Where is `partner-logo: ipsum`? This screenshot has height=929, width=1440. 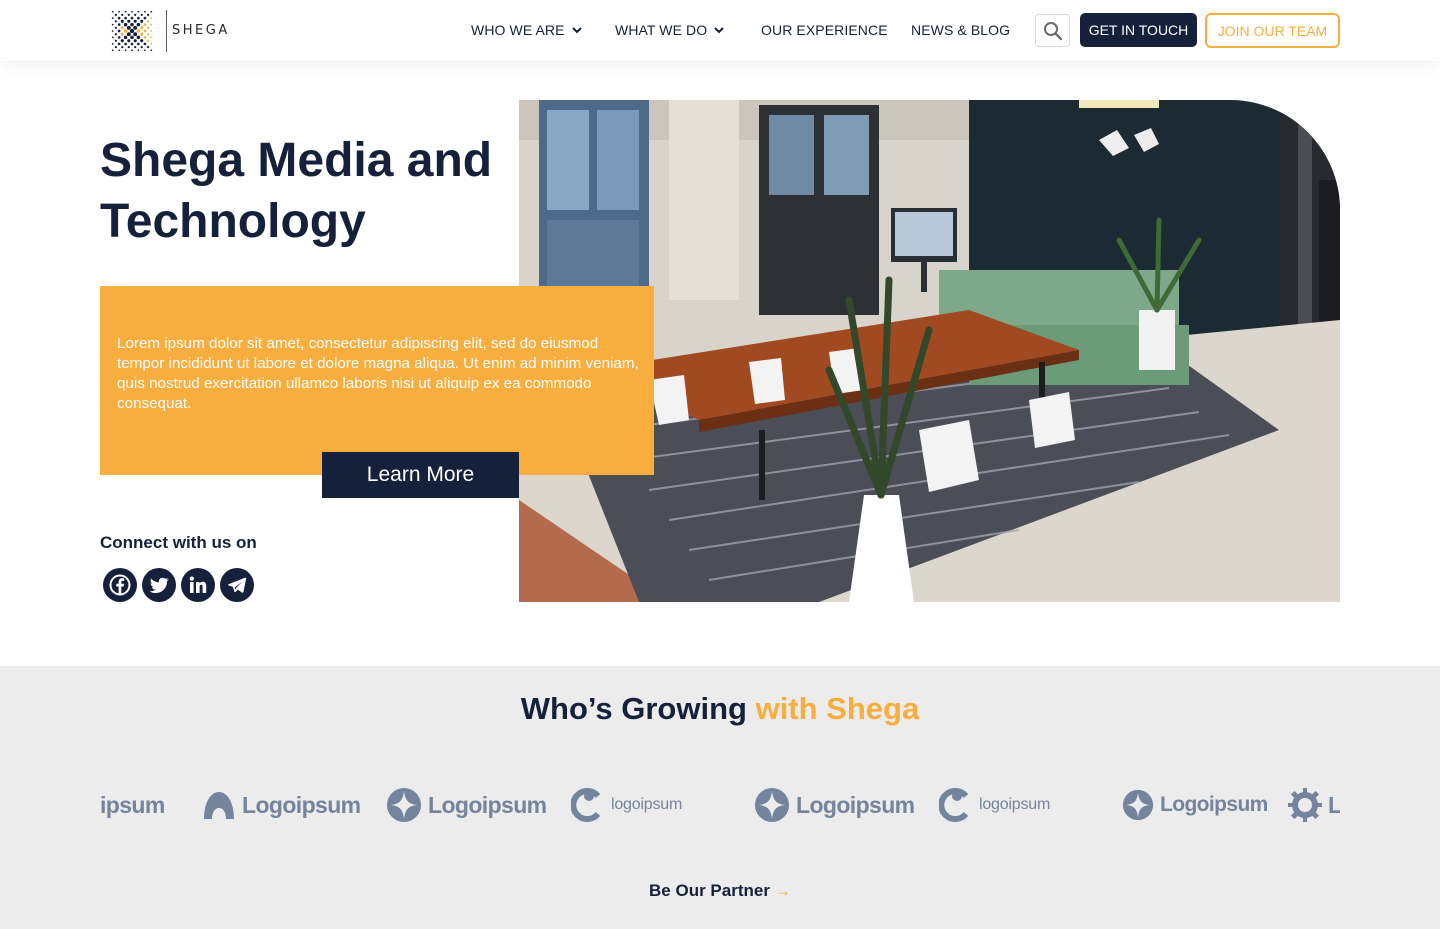 partner-logo: ipsum is located at coordinates (132, 805).